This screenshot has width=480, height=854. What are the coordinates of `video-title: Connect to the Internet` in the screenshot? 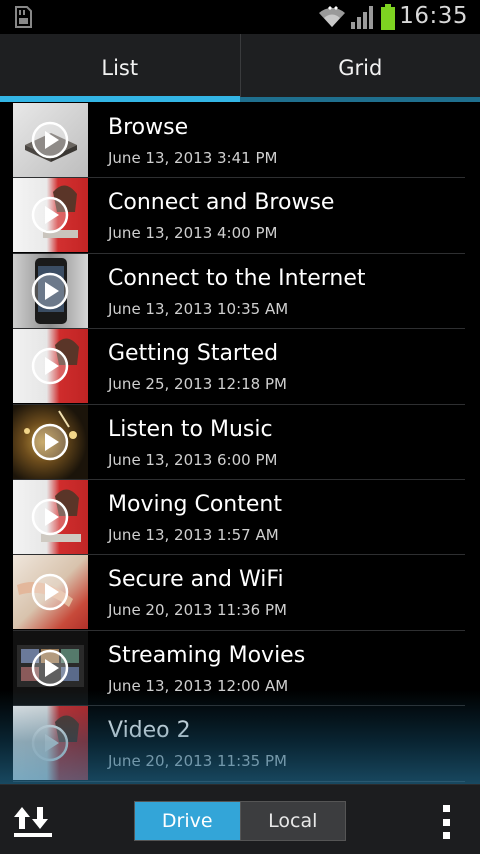 It's located at (237, 278).